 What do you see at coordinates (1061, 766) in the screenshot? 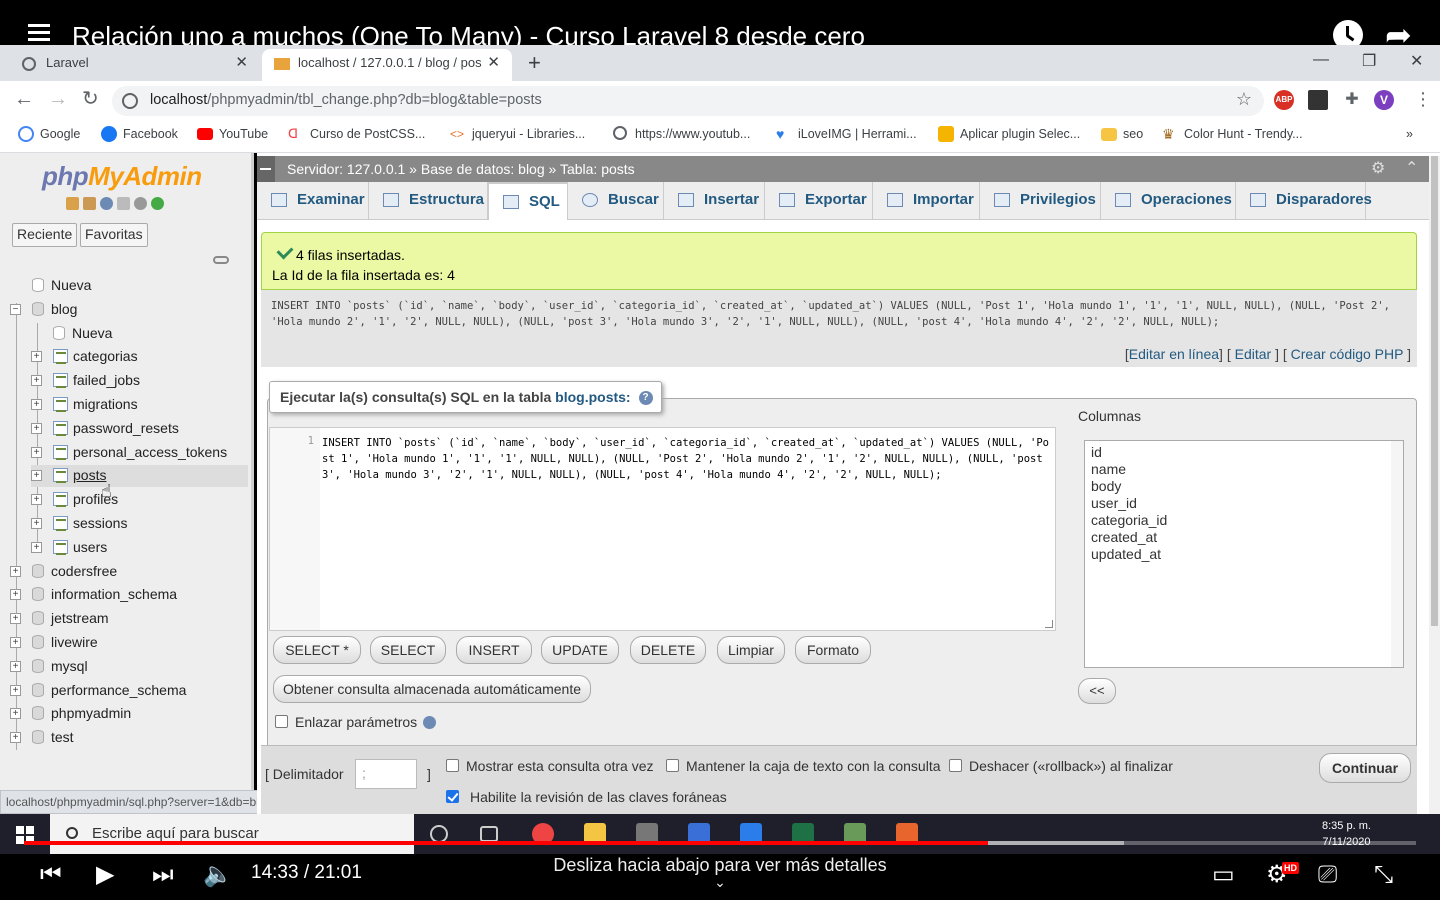
I see `rollback-checkbox: Deshacer («rollback») al finalizar` at bounding box center [1061, 766].